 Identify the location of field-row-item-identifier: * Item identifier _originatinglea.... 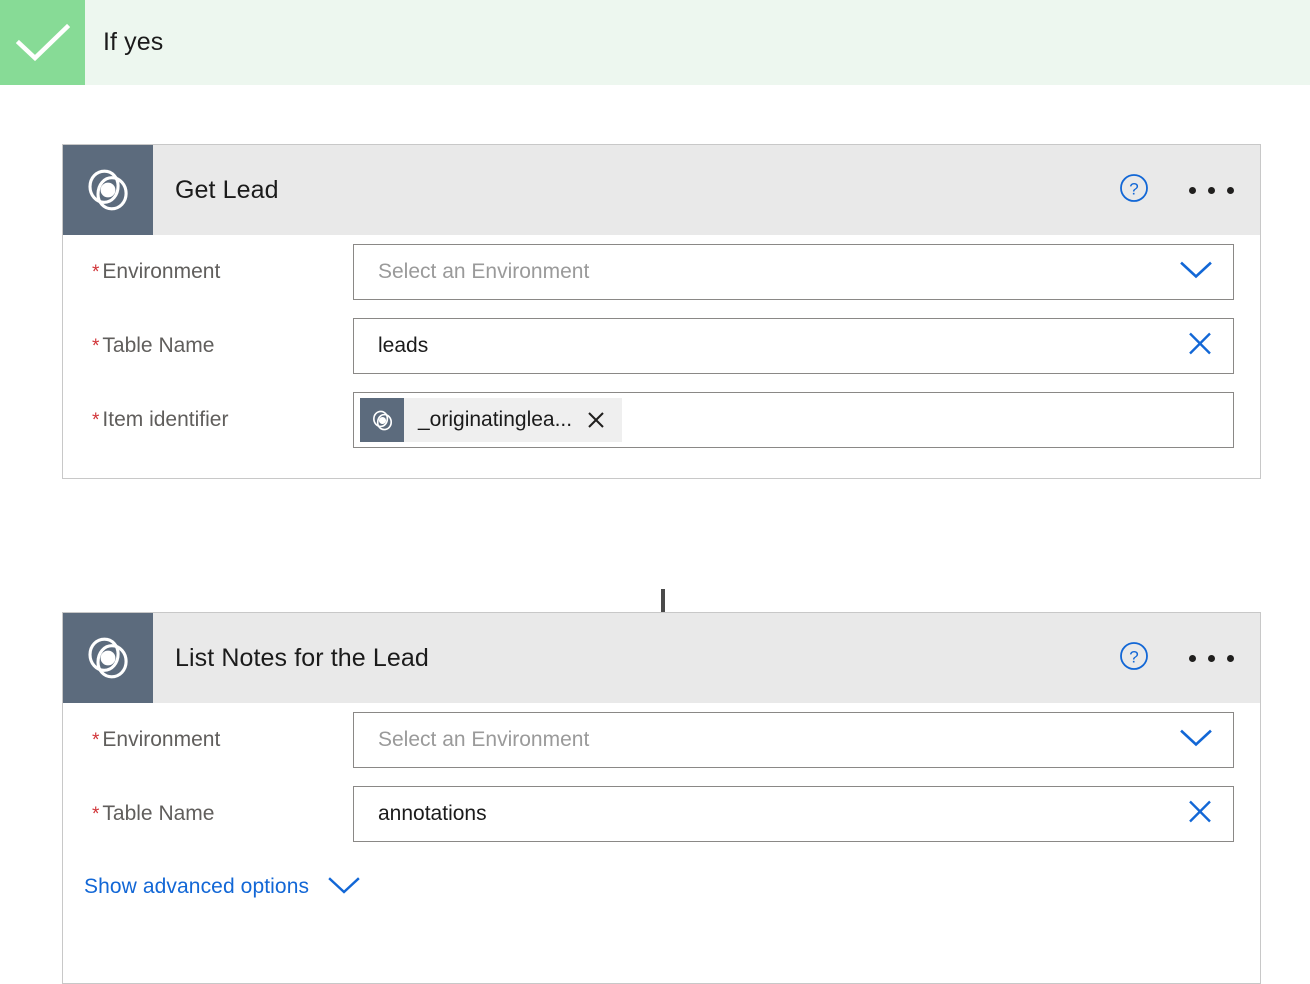
(661, 420).